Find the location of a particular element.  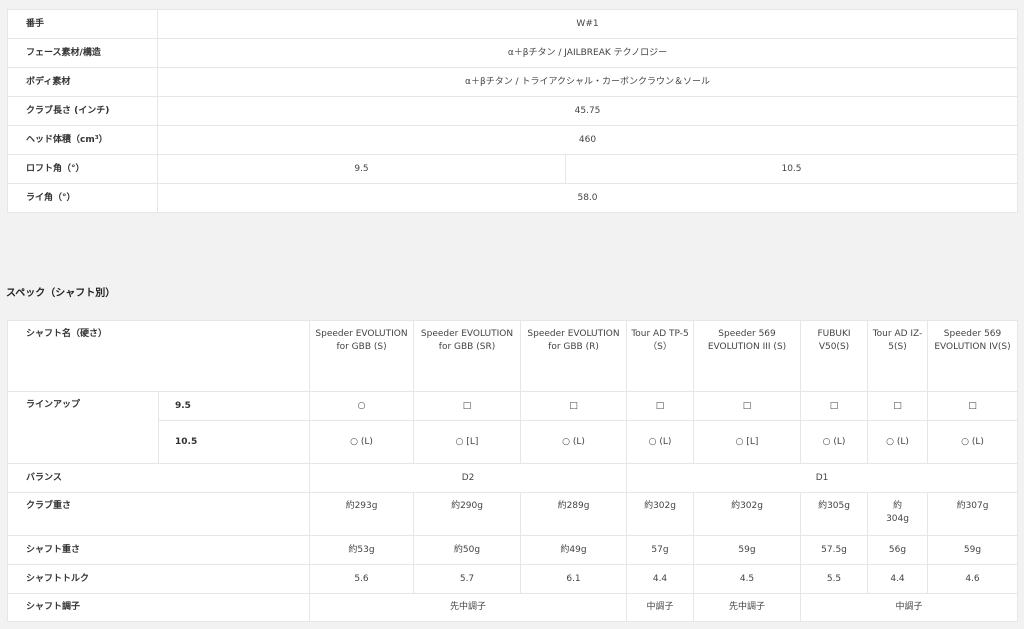

spec-label: フェース素材/構造 is located at coordinates (82, 53).